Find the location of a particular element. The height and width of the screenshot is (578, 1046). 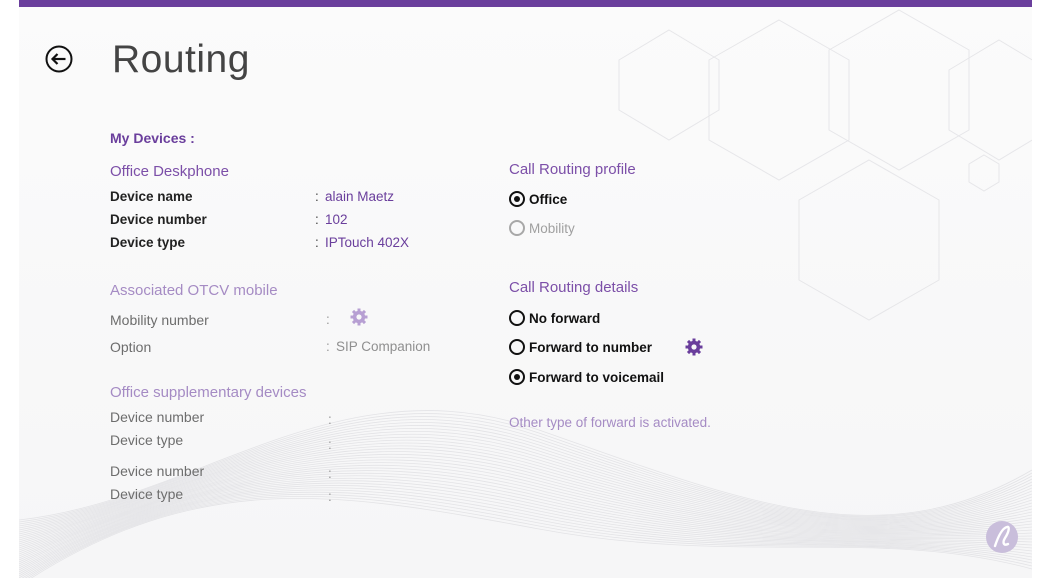

supp-device-number-label-2: Device number is located at coordinates (157, 471).